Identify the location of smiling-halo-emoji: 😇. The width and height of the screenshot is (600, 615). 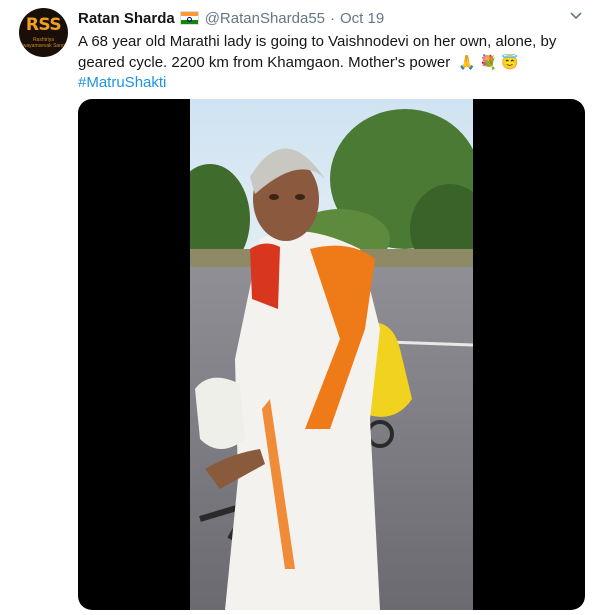
(510, 62).